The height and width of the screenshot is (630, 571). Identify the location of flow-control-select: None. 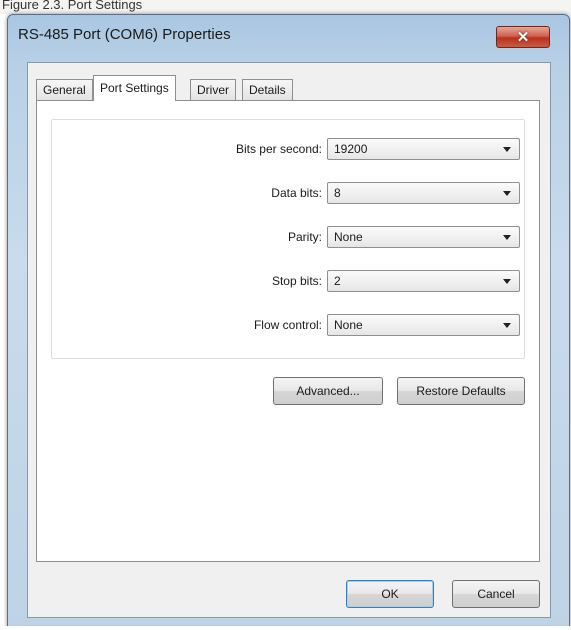
(423, 325).